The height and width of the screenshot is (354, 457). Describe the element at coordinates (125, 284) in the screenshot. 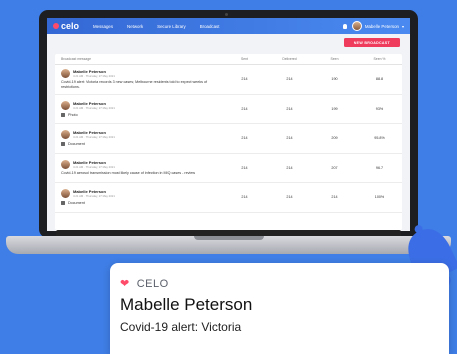

I see `celo-heart-icon: ❤` at that location.